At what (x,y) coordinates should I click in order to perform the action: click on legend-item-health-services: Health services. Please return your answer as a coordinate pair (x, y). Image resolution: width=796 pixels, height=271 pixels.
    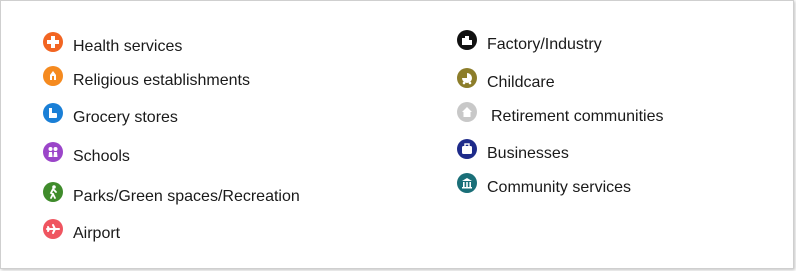
    Looking at the image, I should click on (112, 43).